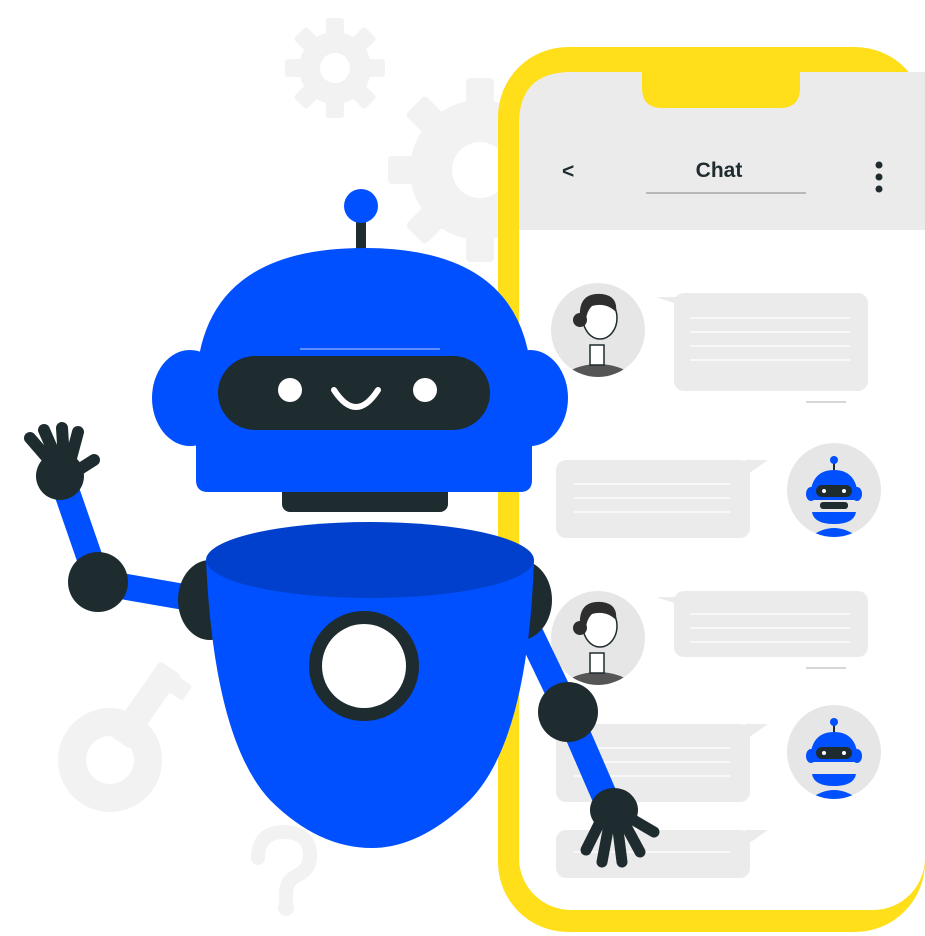 The image size is (925, 936). What do you see at coordinates (354, 393) in the screenshot?
I see `robot-visor` at bounding box center [354, 393].